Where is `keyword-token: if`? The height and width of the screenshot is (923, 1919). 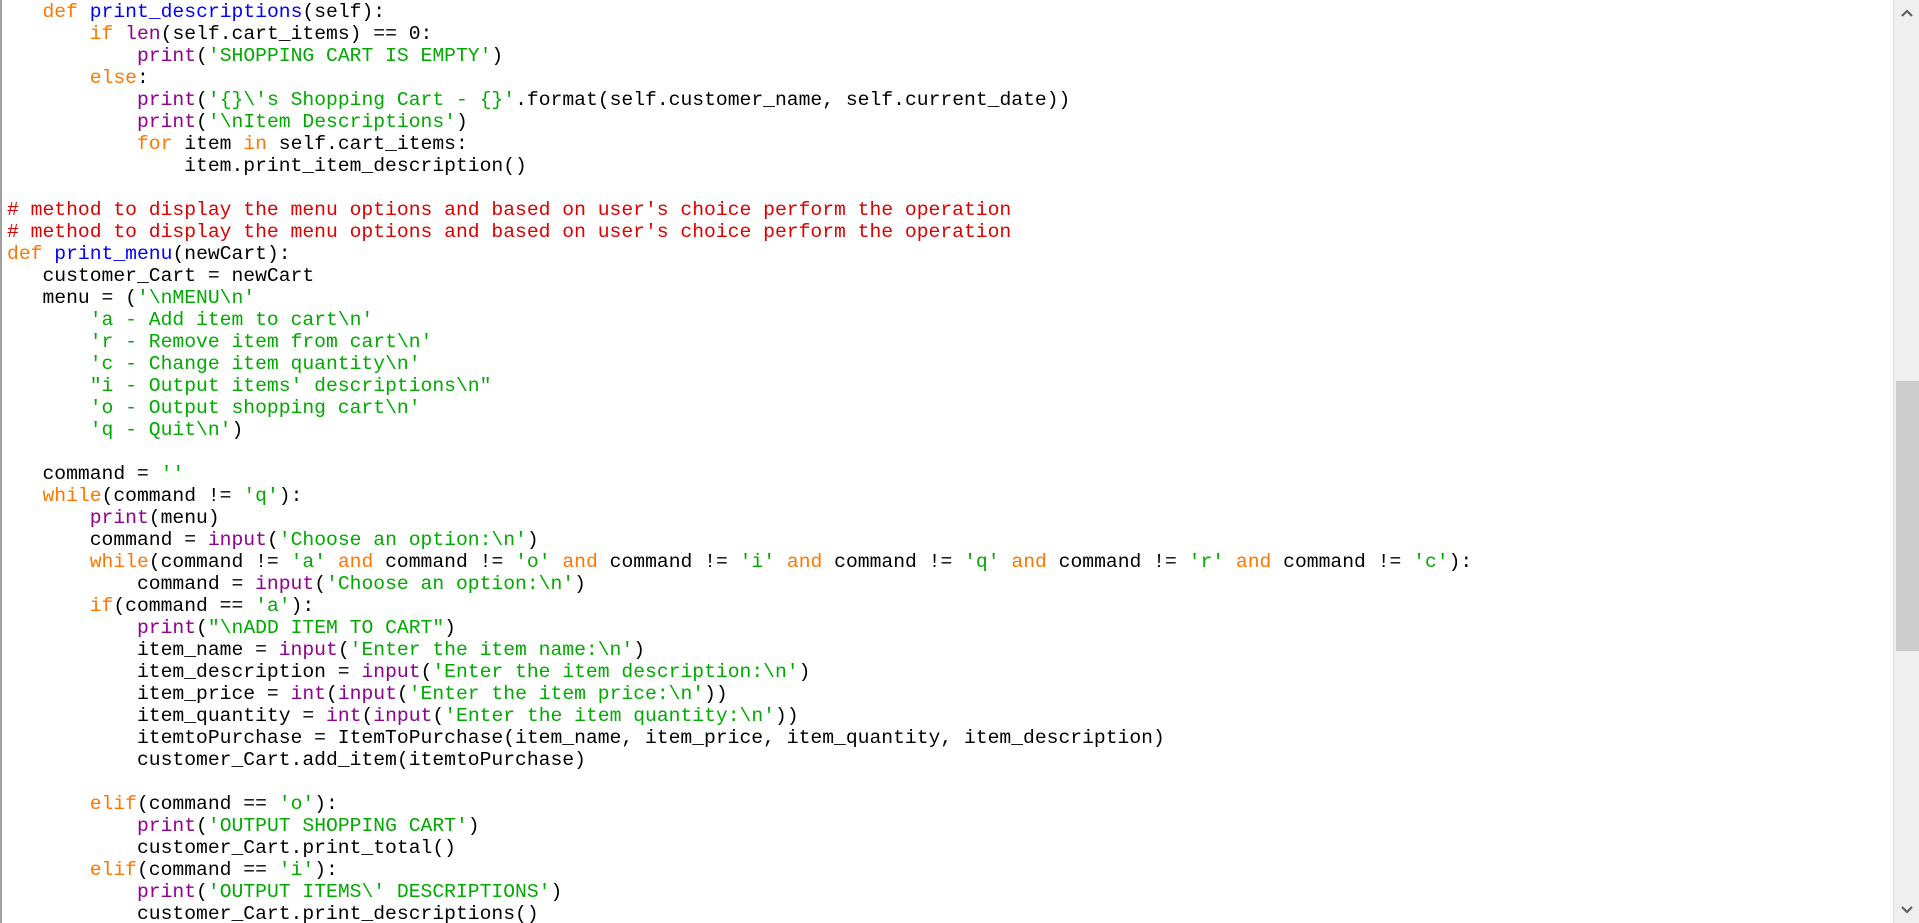 keyword-token: if is located at coordinates (101, 606).